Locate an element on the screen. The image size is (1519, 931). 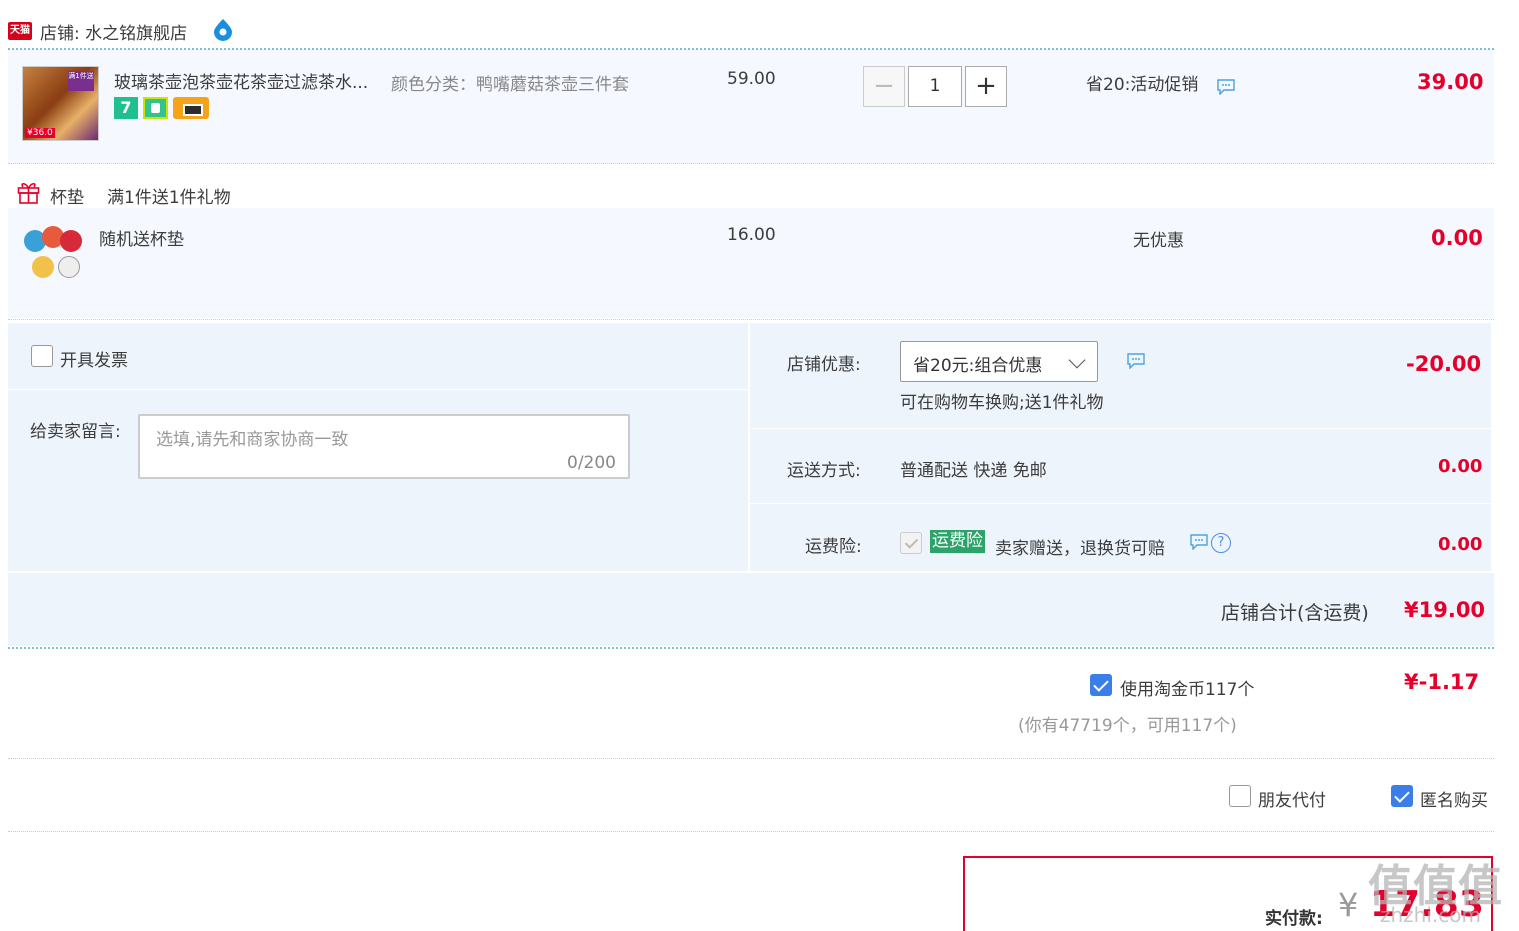
friend-pay-checkbox is located at coordinates (1240, 796).